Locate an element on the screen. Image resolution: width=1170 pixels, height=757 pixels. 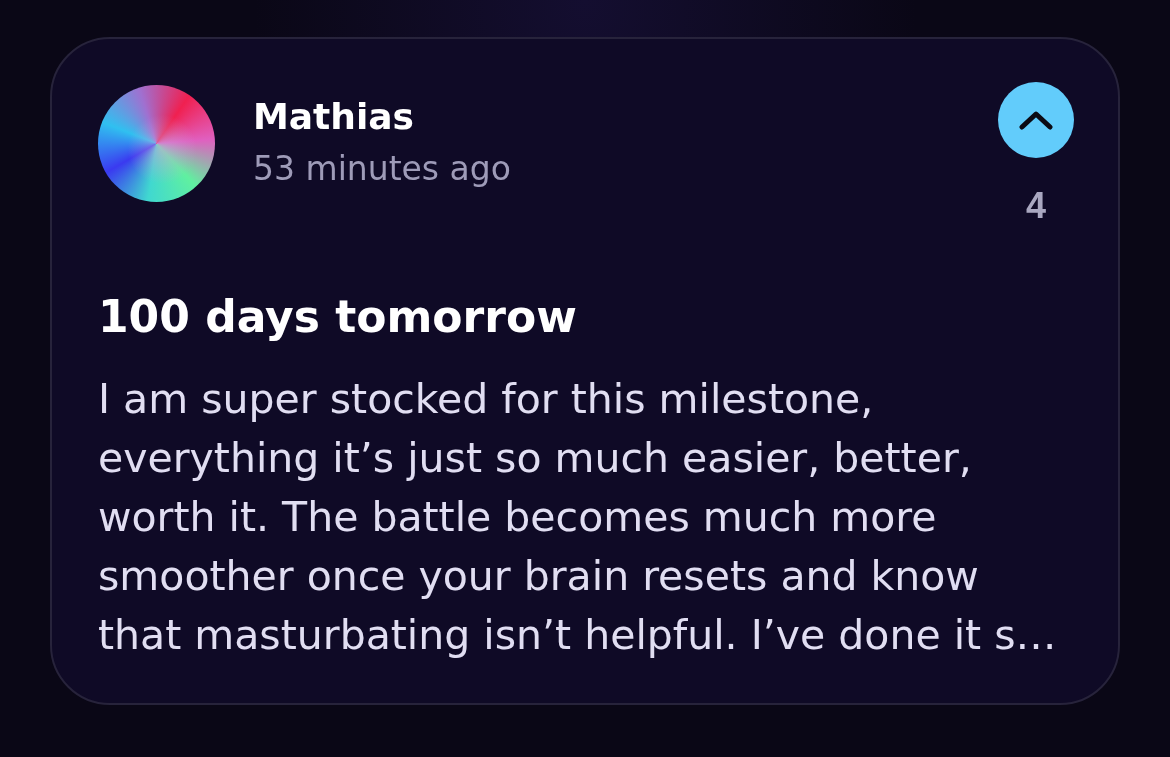
post-time: 53 minutes ago is located at coordinates (382, 169).